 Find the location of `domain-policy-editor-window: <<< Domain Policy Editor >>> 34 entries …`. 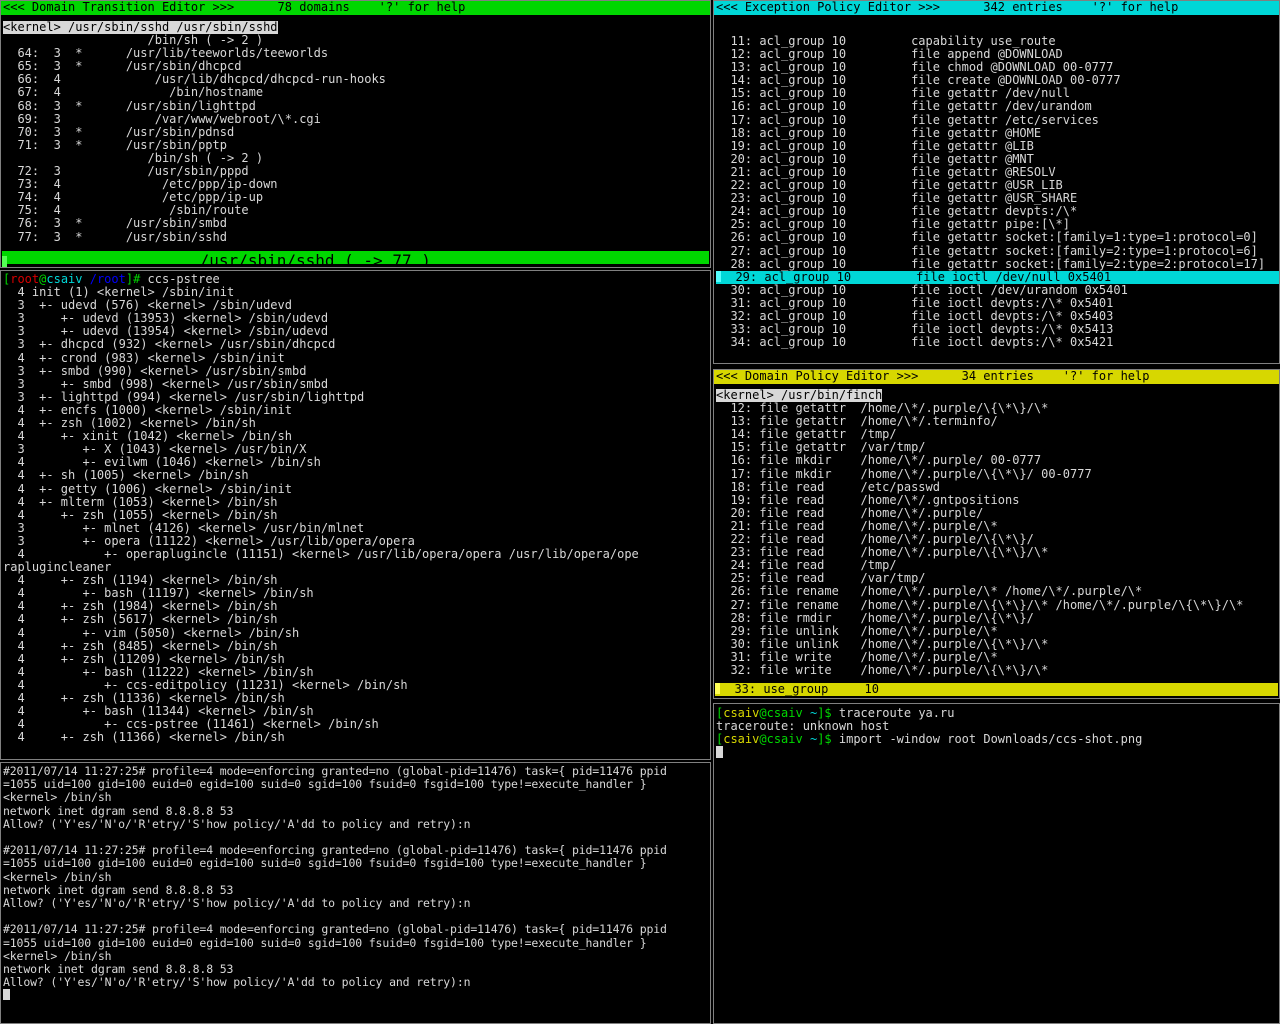

domain-policy-editor-window: <<< Domain Policy Editor >>> 34 entries … is located at coordinates (996, 534).